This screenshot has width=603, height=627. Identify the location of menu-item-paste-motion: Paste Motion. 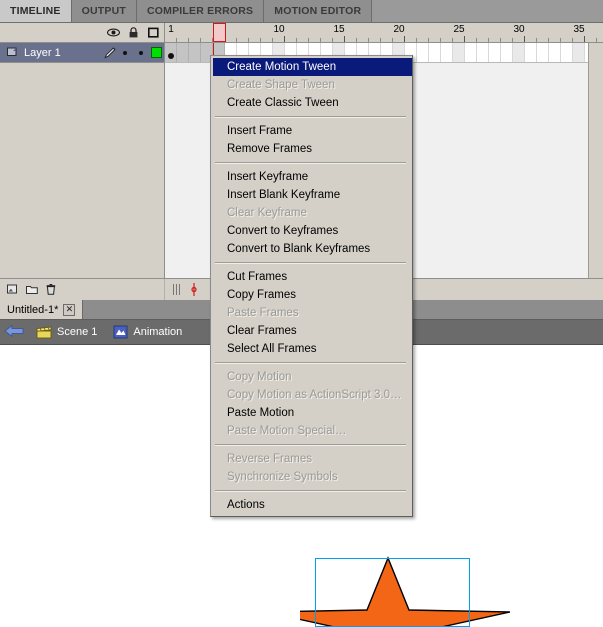
(311, 413).